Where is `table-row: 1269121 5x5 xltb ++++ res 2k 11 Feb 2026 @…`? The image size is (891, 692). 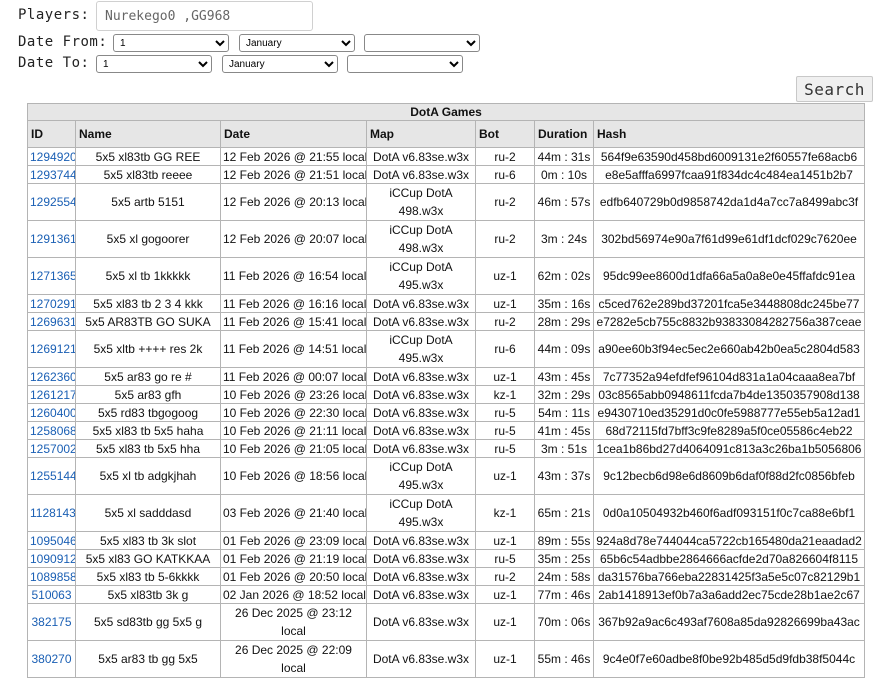 table-row: 1269121 5x5 xltb ++++ res 2k 11 Feb 2026 @… is located at coordinates (446, 349).